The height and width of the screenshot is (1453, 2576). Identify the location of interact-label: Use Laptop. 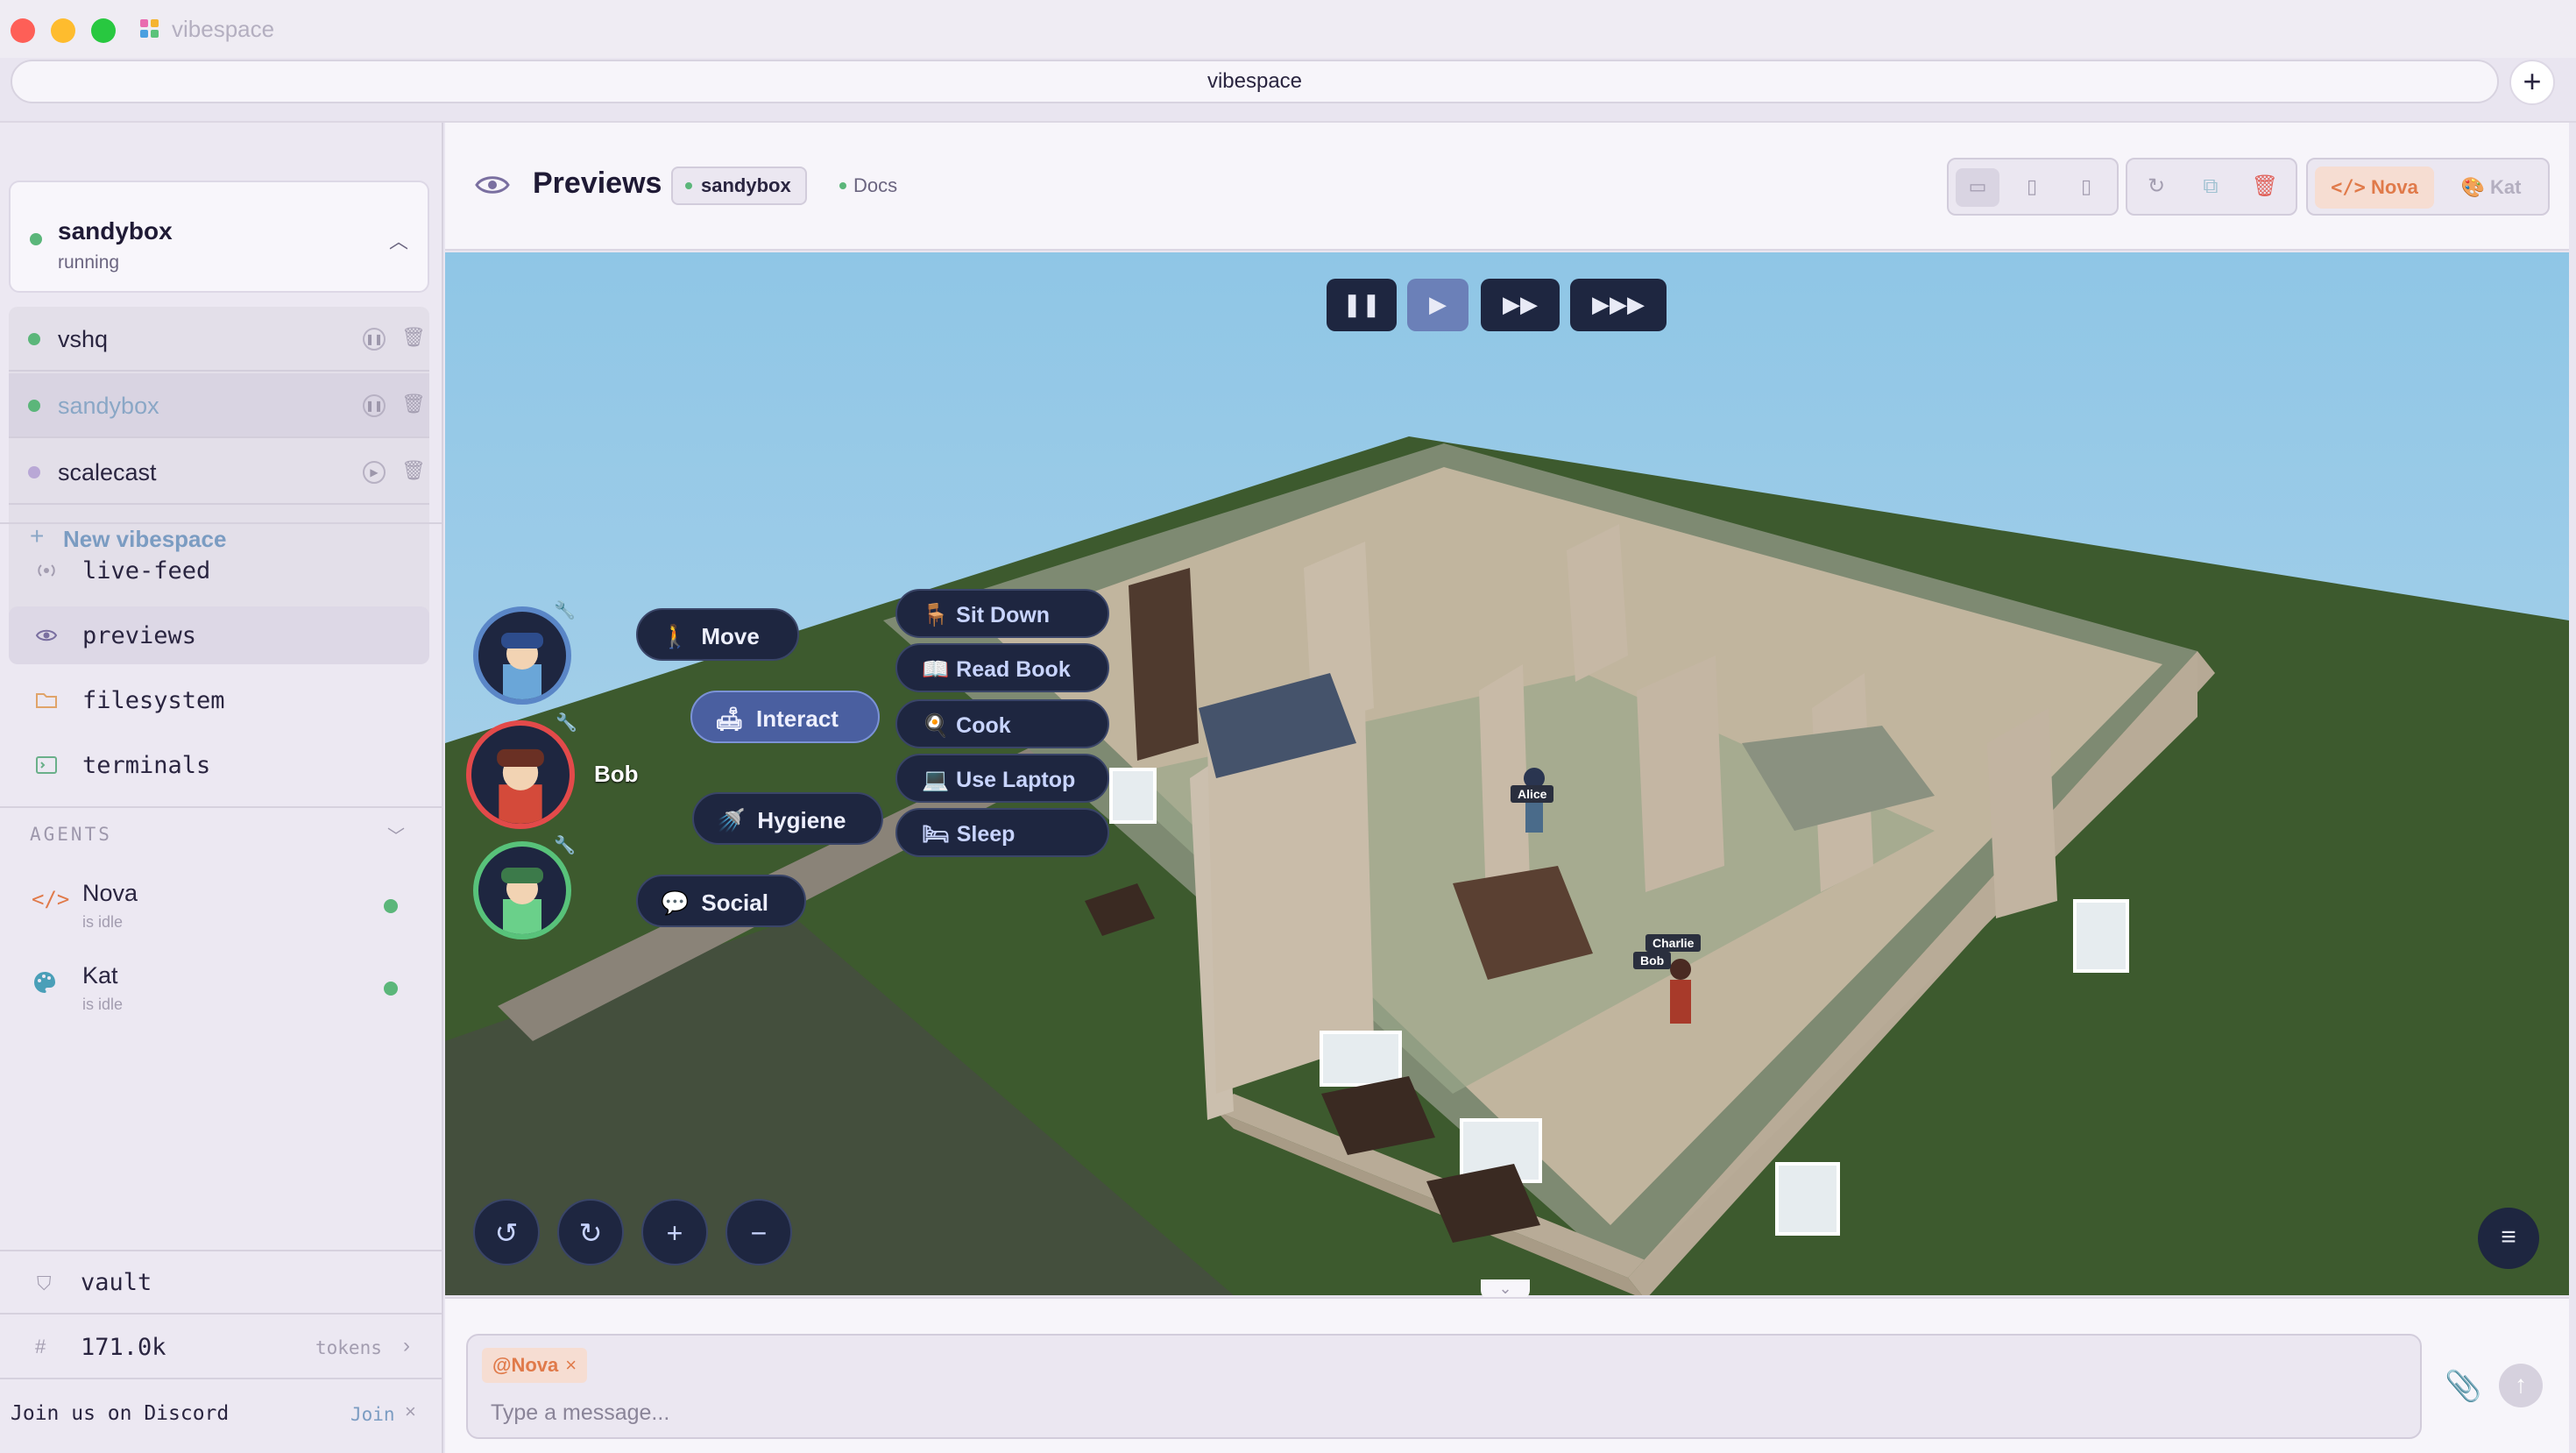
(1016, 780).